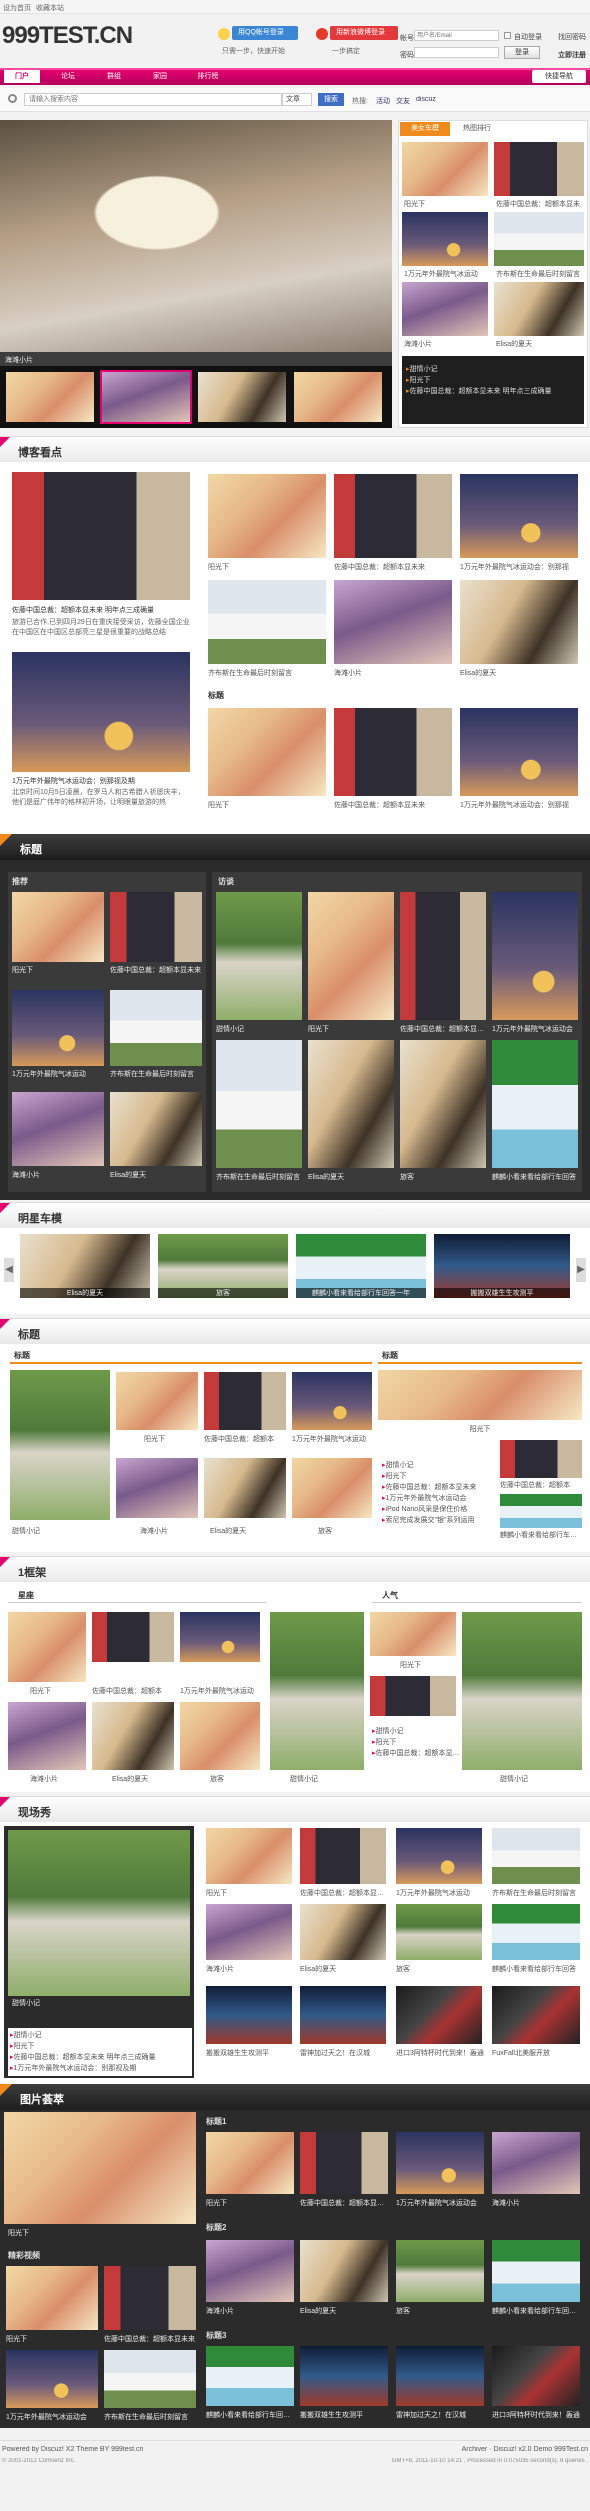  What do you see at coordinates (494, 369) in the screenshot?
I see `ranking-list-item: 甜情小记` at bounding box center [494, 369].